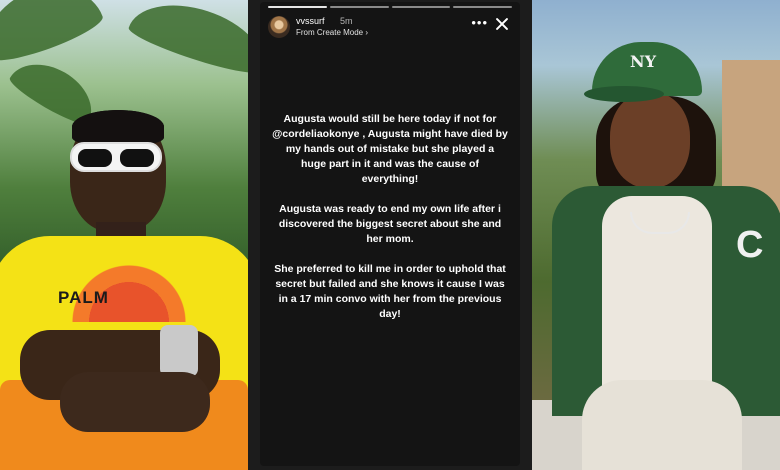  What do you see at coordinates (118, 127) in the screenshot?
I see `hair-top` at bounding box center [118, 127].